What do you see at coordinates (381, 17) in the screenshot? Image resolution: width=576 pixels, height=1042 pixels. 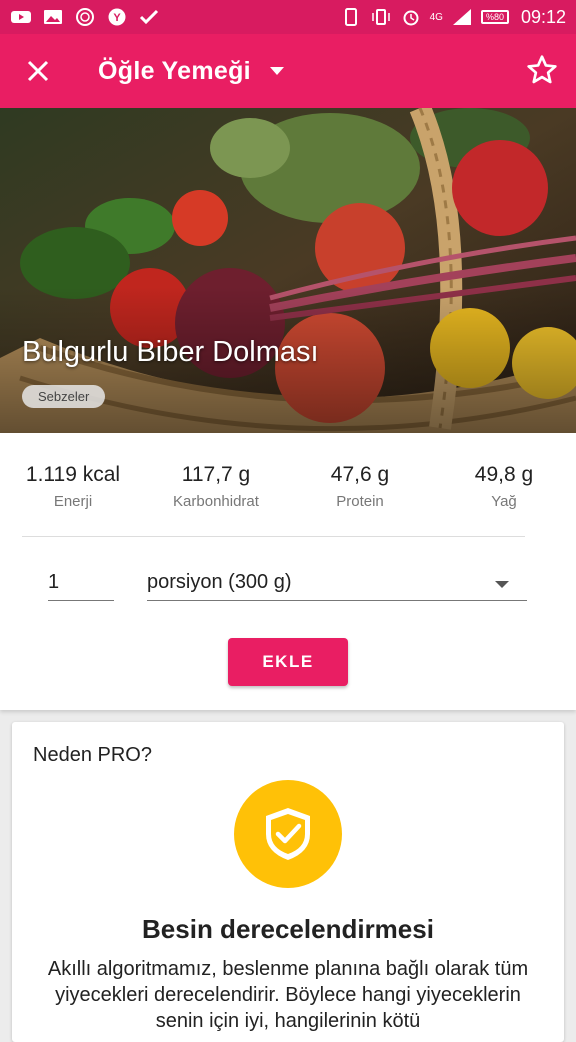 I see `vibrate-icon` at bounding box center [381, 17].